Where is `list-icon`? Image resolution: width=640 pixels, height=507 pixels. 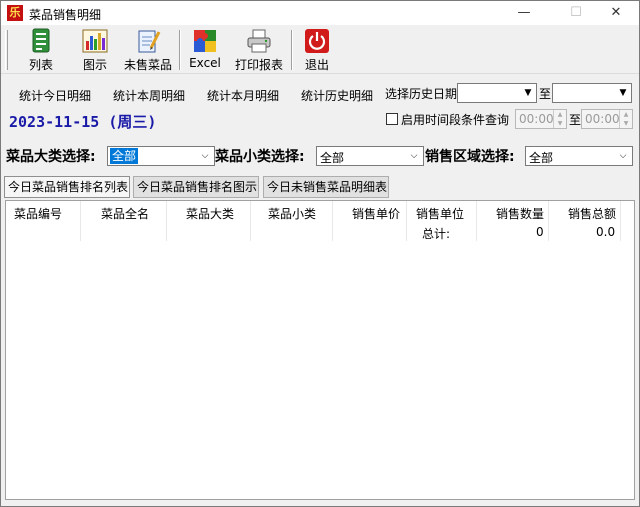
list-icon is located at coordinates (41, 41).